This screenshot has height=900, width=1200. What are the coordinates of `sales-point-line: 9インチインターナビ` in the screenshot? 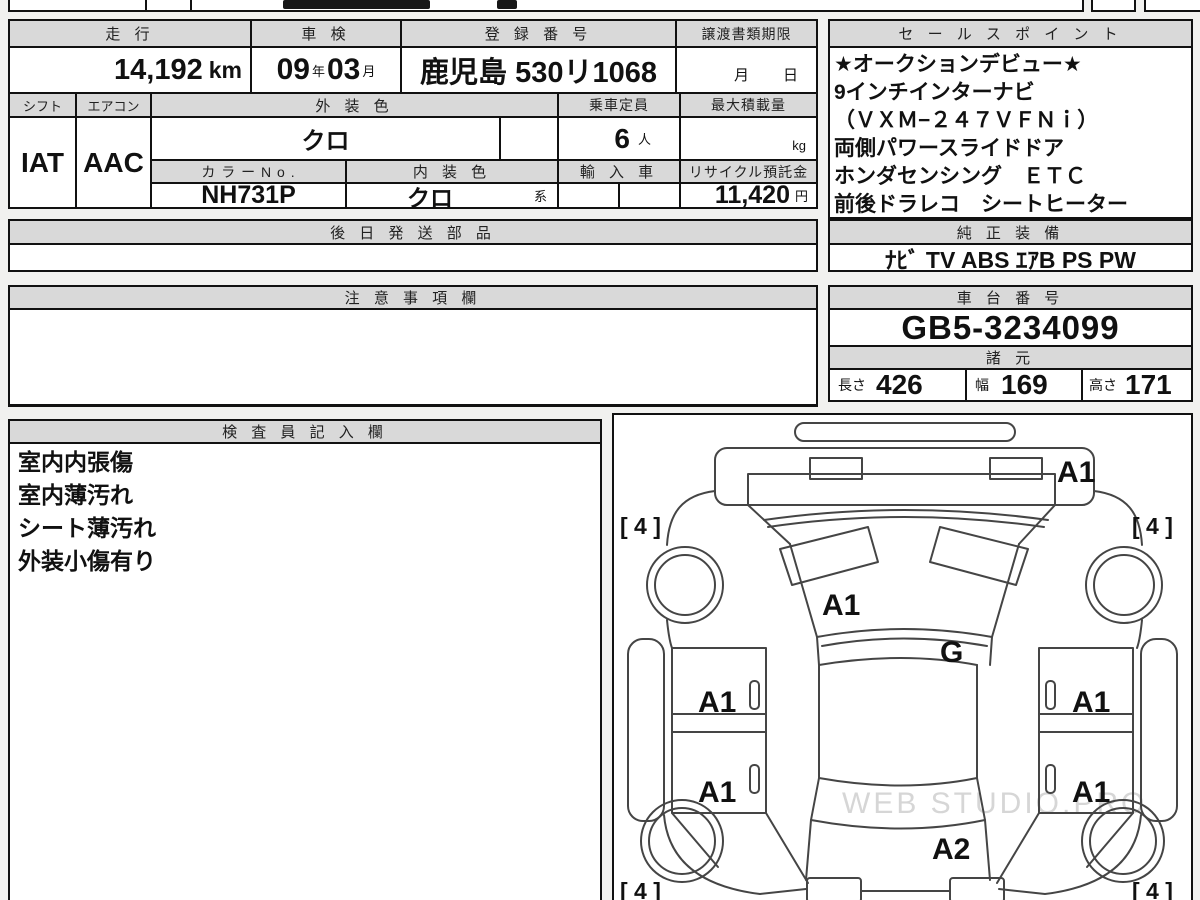 It's located at (934, 92).